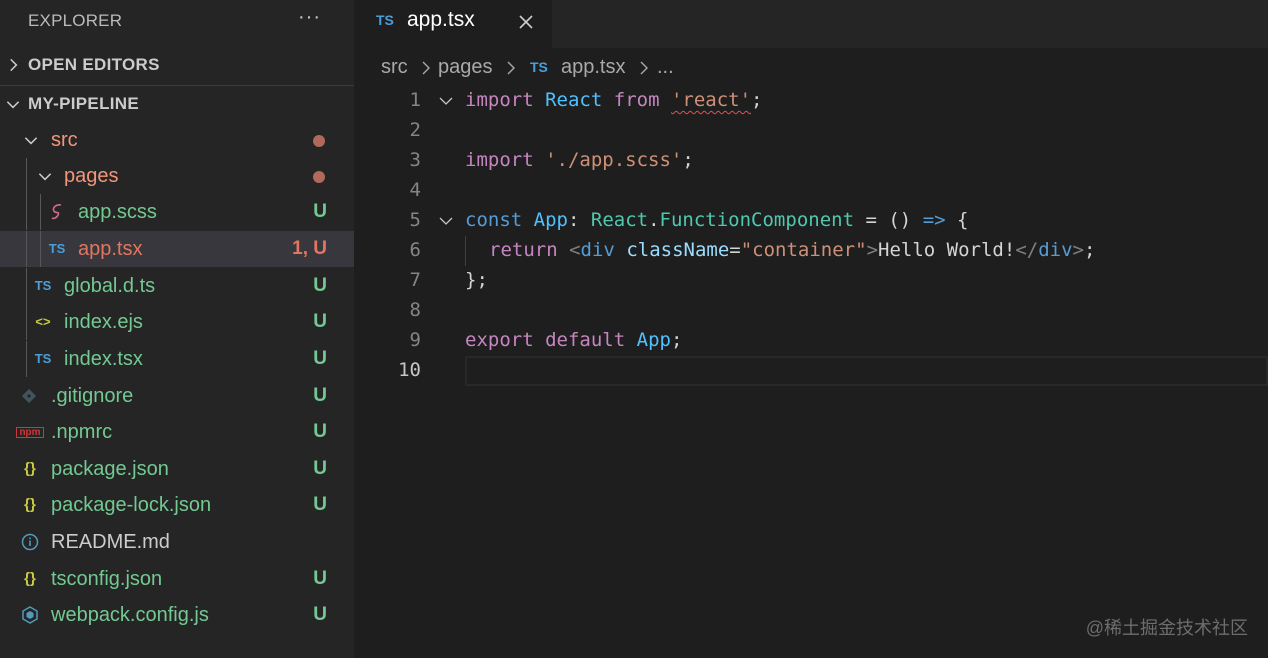 This screenshot has width=1268, height=658. Describe the element at coordinates (177, 176) in the screenshot. I see `tree-item-pages: pages` at that location.